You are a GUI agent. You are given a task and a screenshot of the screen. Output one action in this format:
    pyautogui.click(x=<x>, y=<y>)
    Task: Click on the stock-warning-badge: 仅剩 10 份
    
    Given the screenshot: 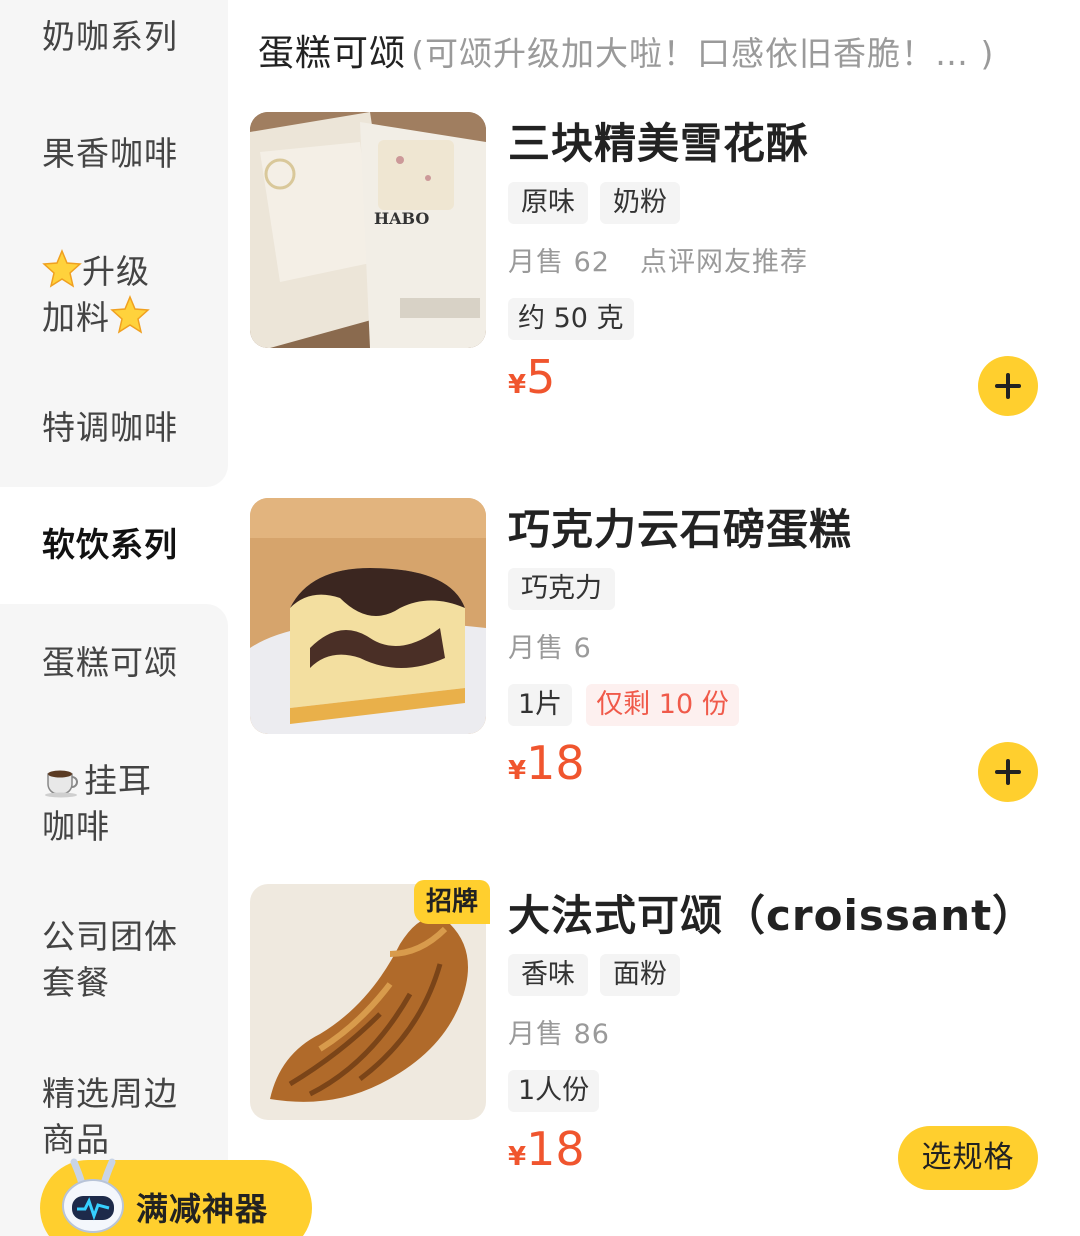 What is the action you would take?
    pyautogui.click(x=662, y=705)
    